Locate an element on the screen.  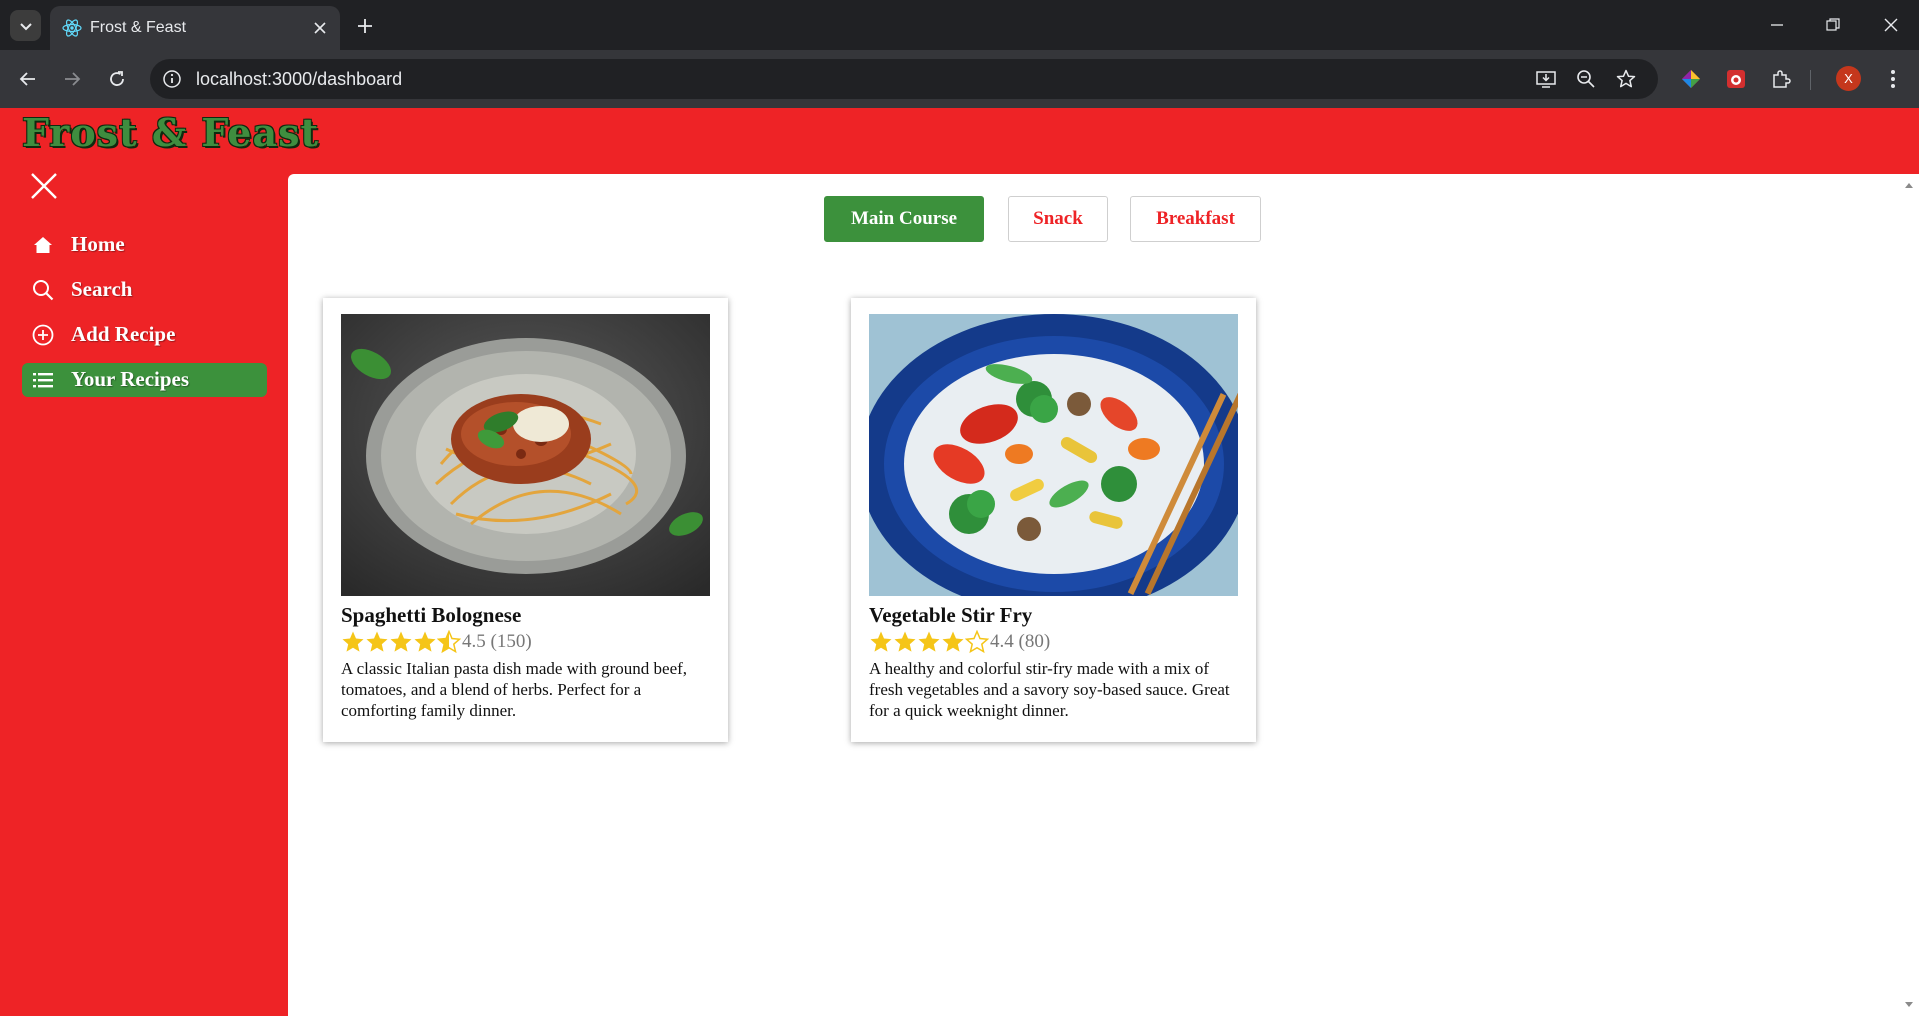
sidebar-item-label: Search is located at coordinates (102, 289).